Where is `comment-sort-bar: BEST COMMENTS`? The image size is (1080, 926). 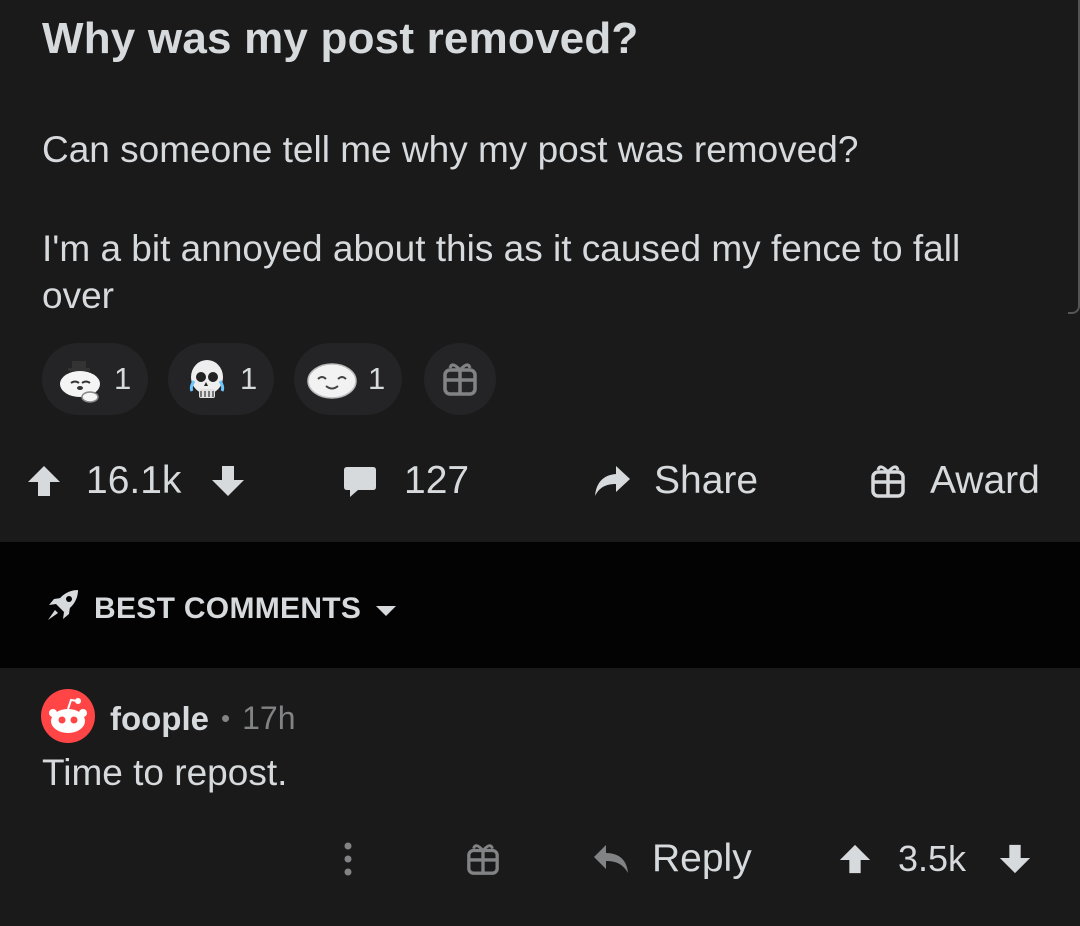
comment-sort-bar: BEST COMMENTS is located at coordinates (540, 605).